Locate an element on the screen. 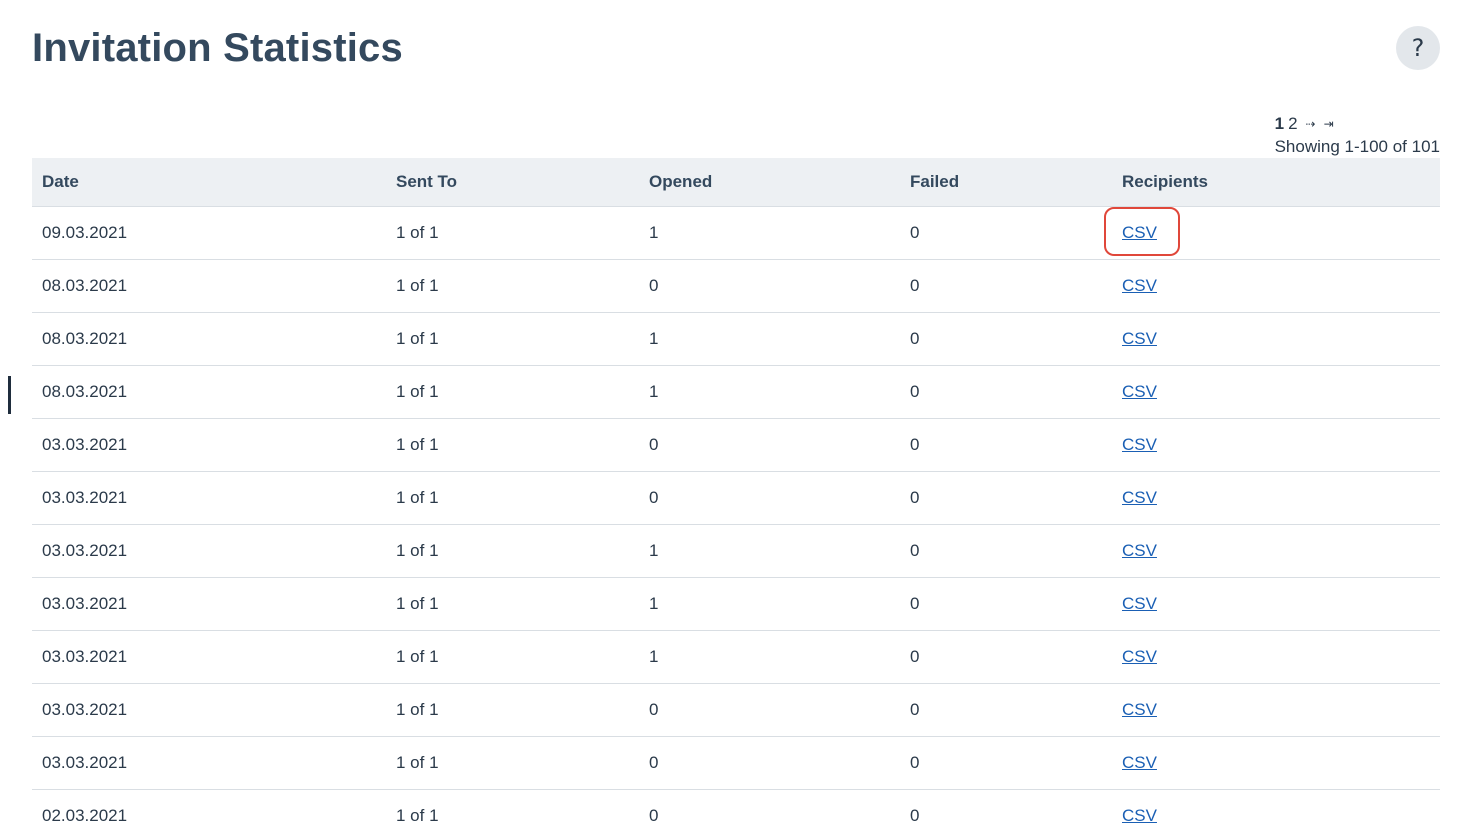 Image resolution: width=1465 pixels, height=831 pixels. table-row: 02.03.2021 1 of 1 0 0 CSV is located at coordinates (736, 810).